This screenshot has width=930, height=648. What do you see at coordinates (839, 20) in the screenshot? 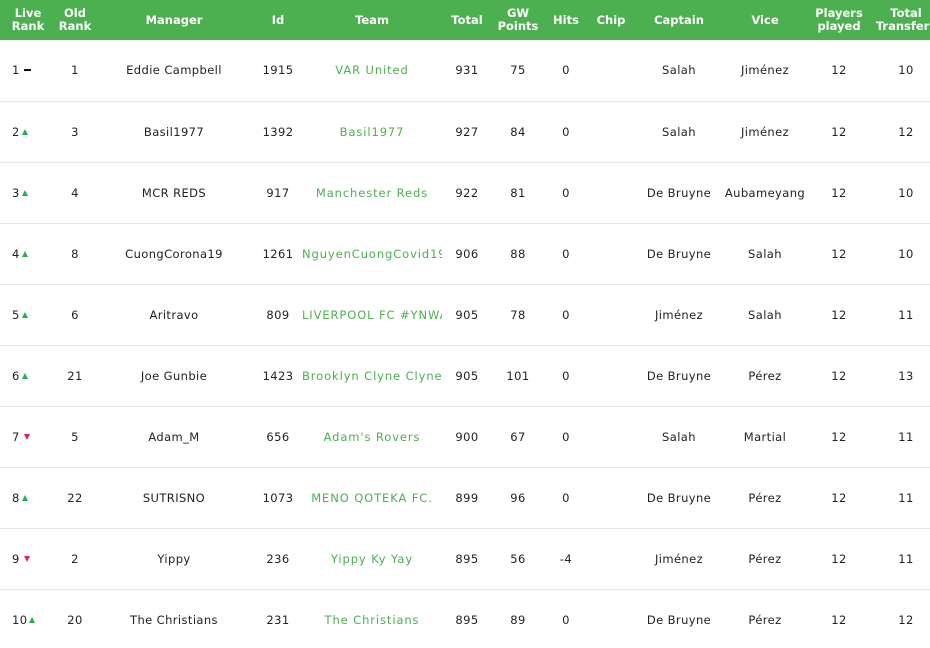
I see `header-players-played: Players played` at bounding box center [839, 20].